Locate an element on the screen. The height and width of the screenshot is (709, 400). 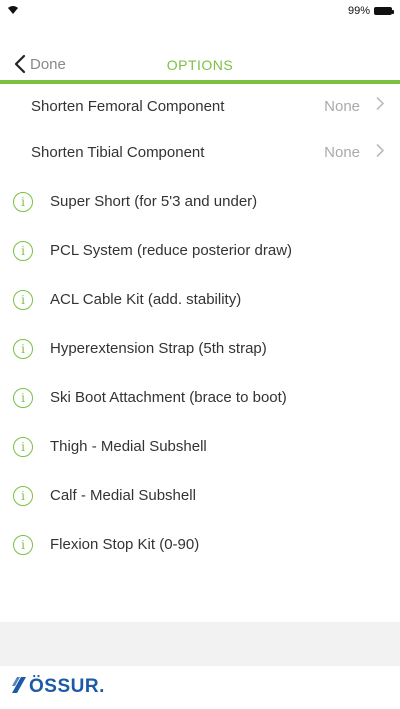
status-bar: 99% is located at coordinates (200, 11).